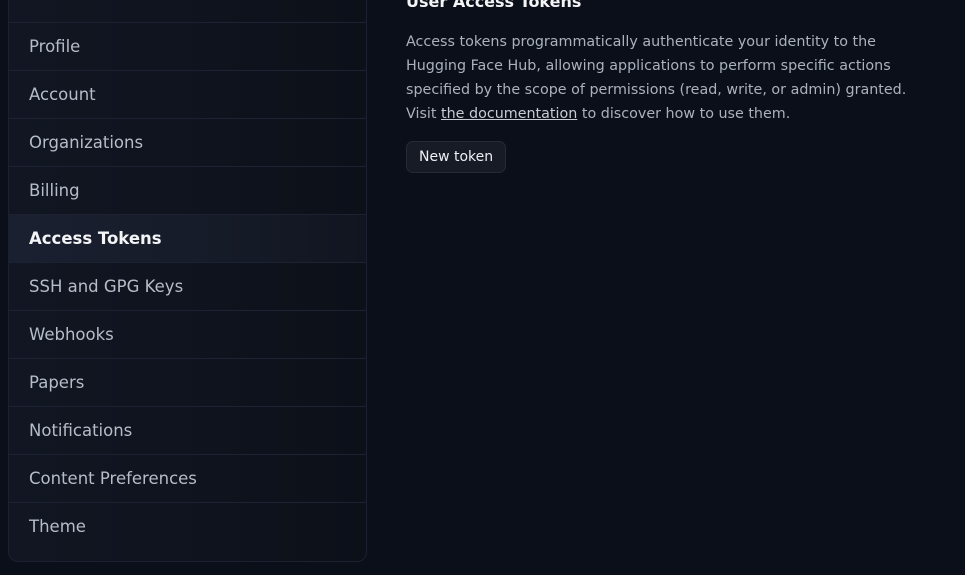  What do you see at coordinates (187, 142) in the screenshot?
I see `sidebar-item-organizations: Organizations` at bounding box center [187, 142].